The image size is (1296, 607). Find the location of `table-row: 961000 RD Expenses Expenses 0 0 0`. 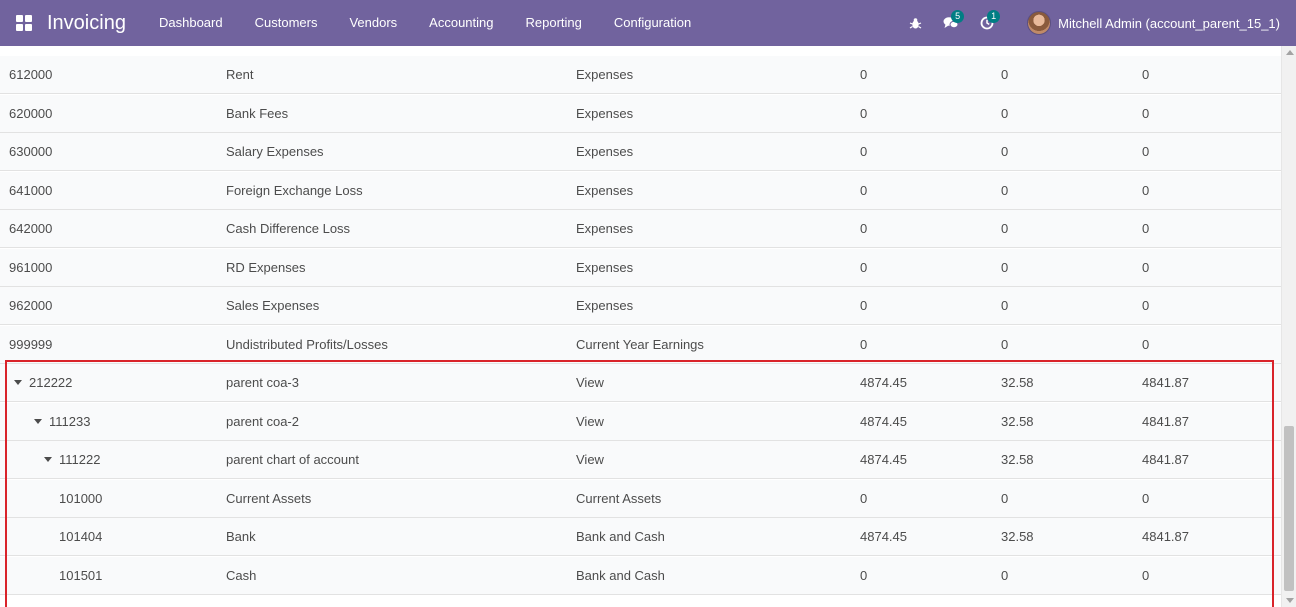

table-row: 961000 RD Expenses Expenses 0 0 0 is located at coordinates (640, 267).